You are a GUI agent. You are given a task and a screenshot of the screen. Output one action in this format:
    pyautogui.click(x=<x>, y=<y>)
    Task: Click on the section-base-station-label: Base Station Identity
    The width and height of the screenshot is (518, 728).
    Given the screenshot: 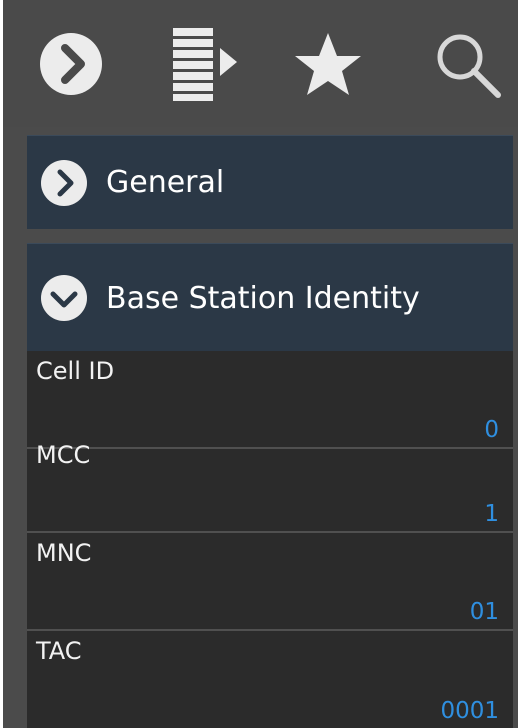 What is the action you would take?
    pyautogui.click(x=263, y=298)
    